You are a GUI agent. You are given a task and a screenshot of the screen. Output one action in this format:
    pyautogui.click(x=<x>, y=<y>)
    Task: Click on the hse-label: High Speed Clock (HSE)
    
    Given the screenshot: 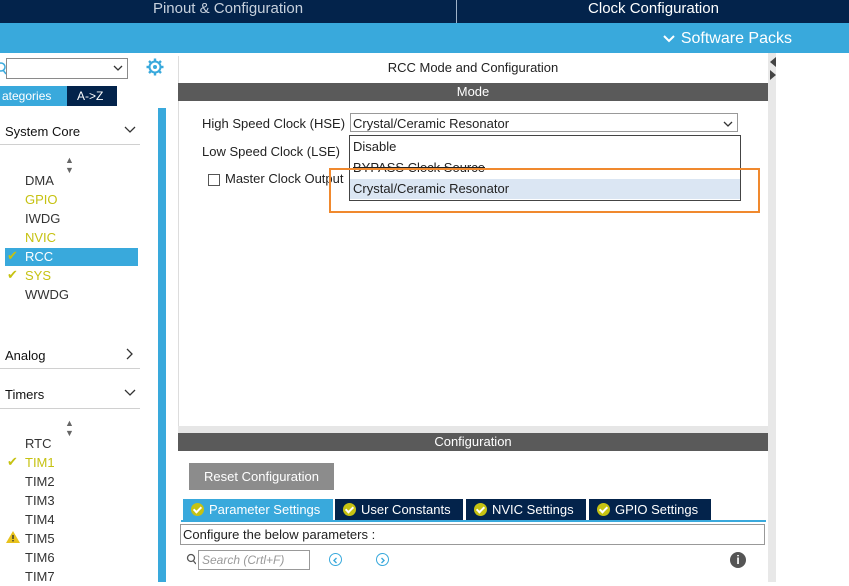 What is the action you would take?
    pyautogui.click(x=274, y=123)
    